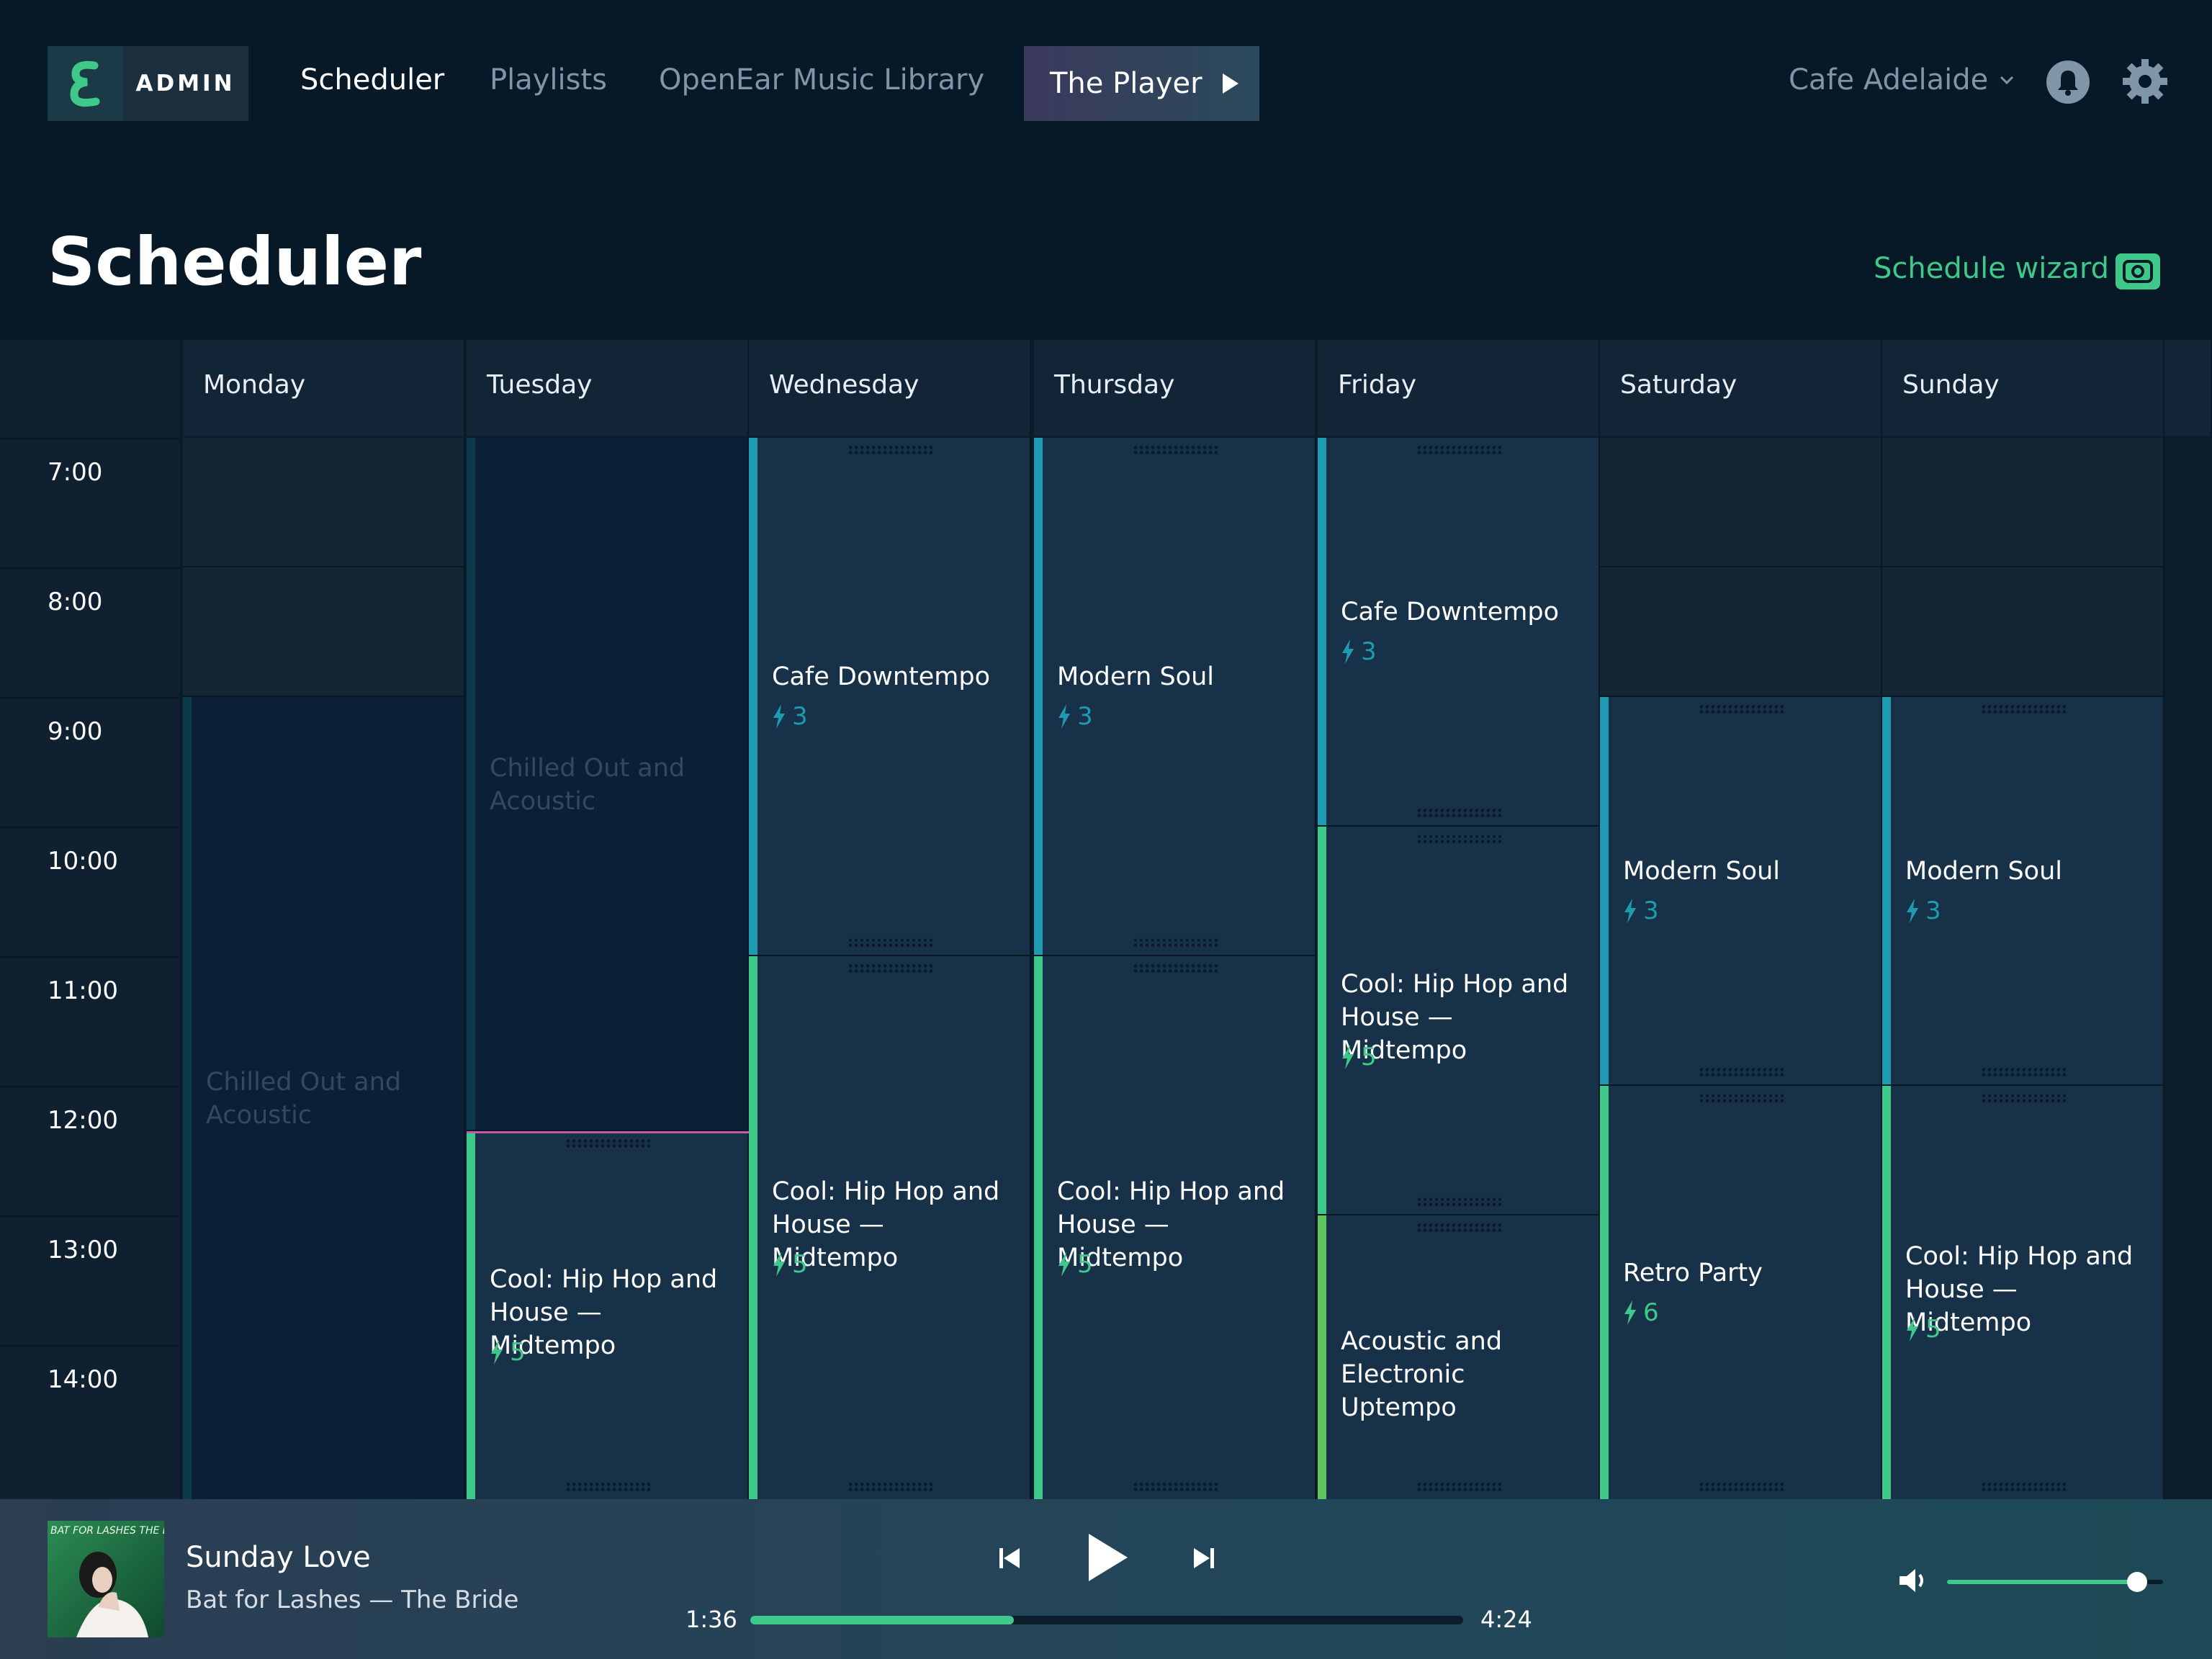 The height and width of the screenshot is (1659, 2212). I want to click on block-title: Chilled Out and Acoustic, so click(588, 784).